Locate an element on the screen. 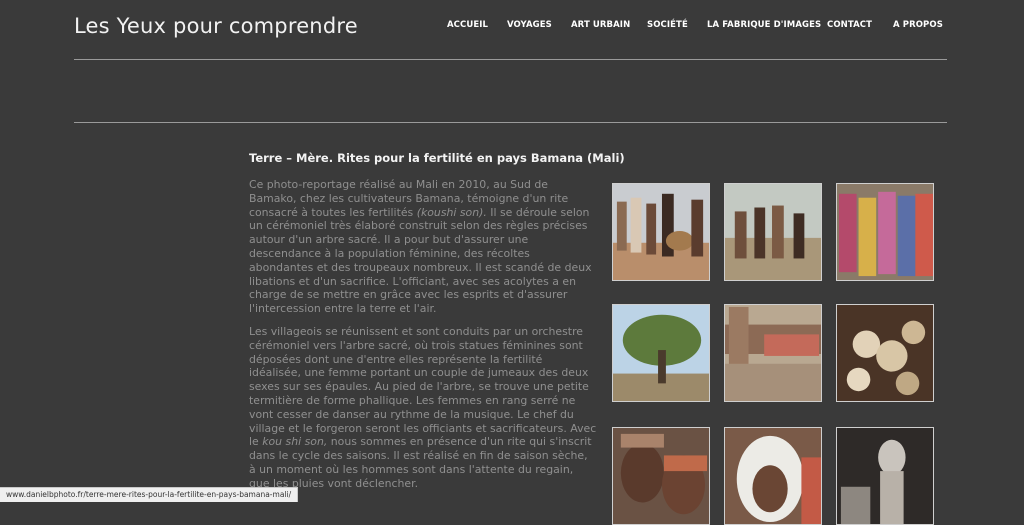 The image size is (1024, 525). gallery-photo-tree is located at coordinates (661, 353).